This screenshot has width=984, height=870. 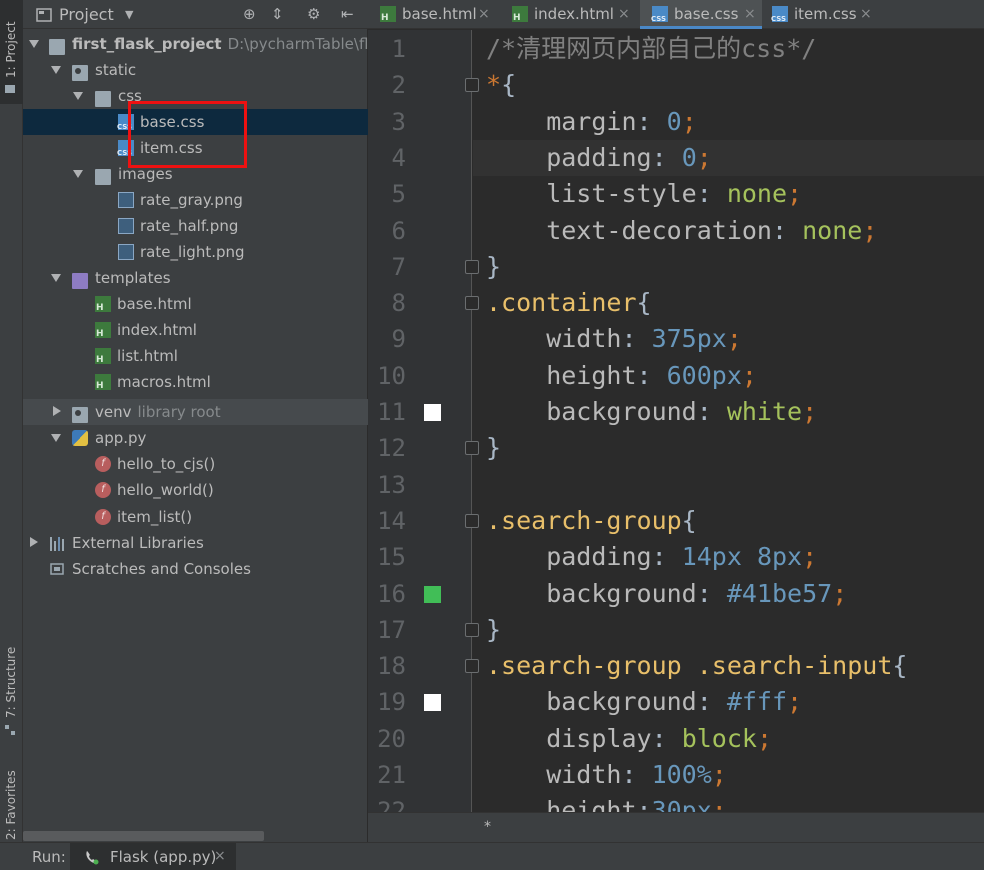 What do you see at coordinates (11, 804) in the screenshot?
I see `favorites-tool-tab: 2: Favorites` at bounding box center [11, 804].